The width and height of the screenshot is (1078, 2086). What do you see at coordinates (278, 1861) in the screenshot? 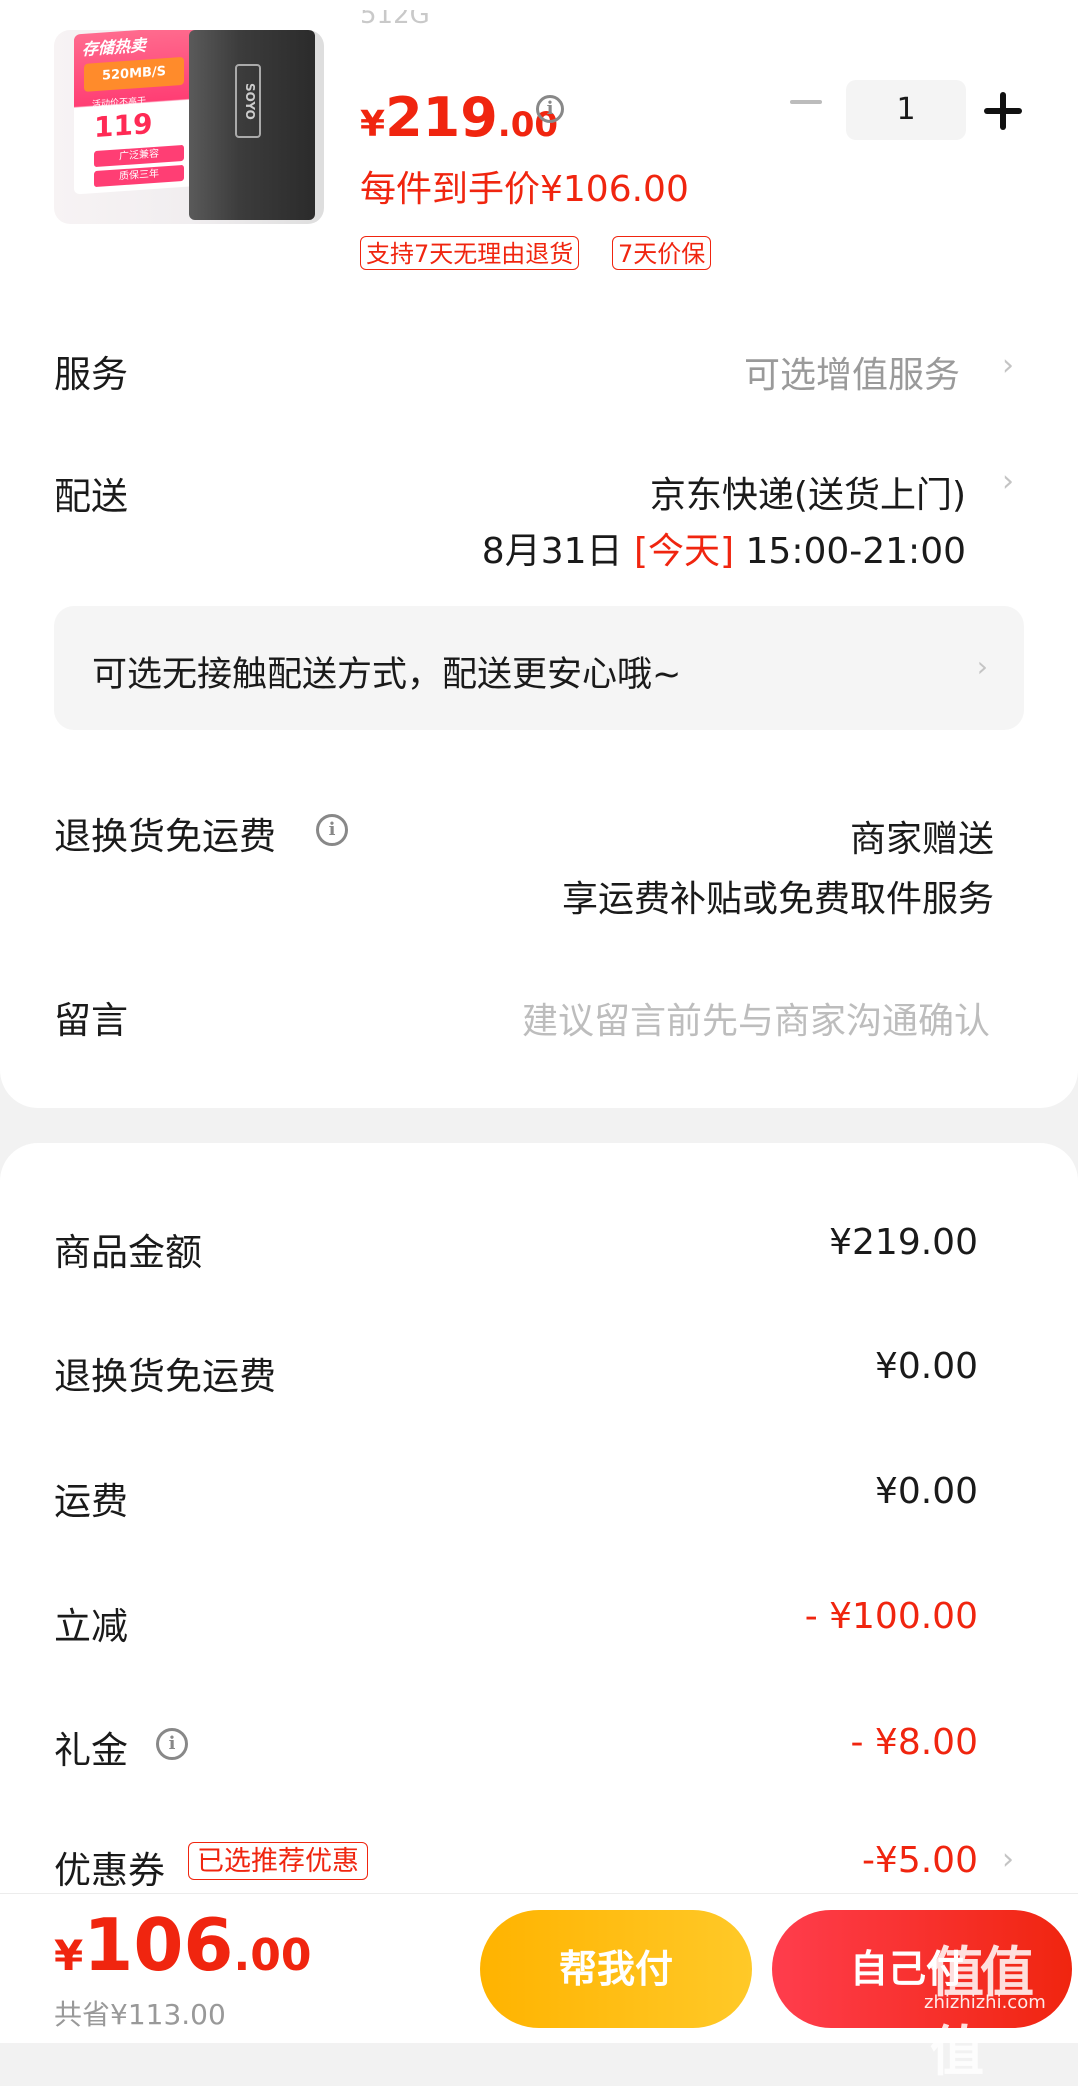
I see `coupon-recommended-tag: 已选推荐优惠` at bounding box center [278, 1861].